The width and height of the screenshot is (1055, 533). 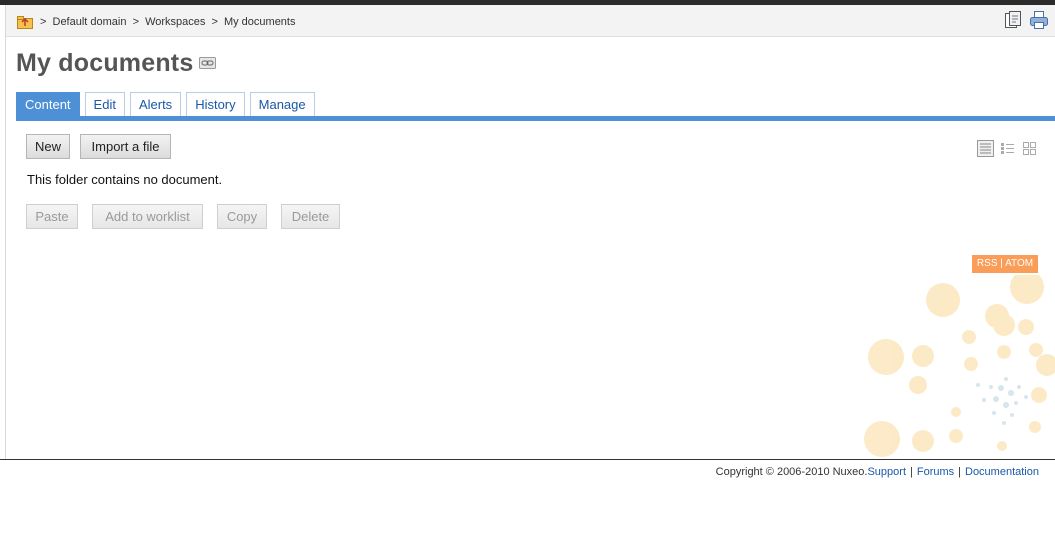 What do you see at coordinates (48, 104) in the screenshot?
I see `tab-content: Content` at bounding box center [48, 104].